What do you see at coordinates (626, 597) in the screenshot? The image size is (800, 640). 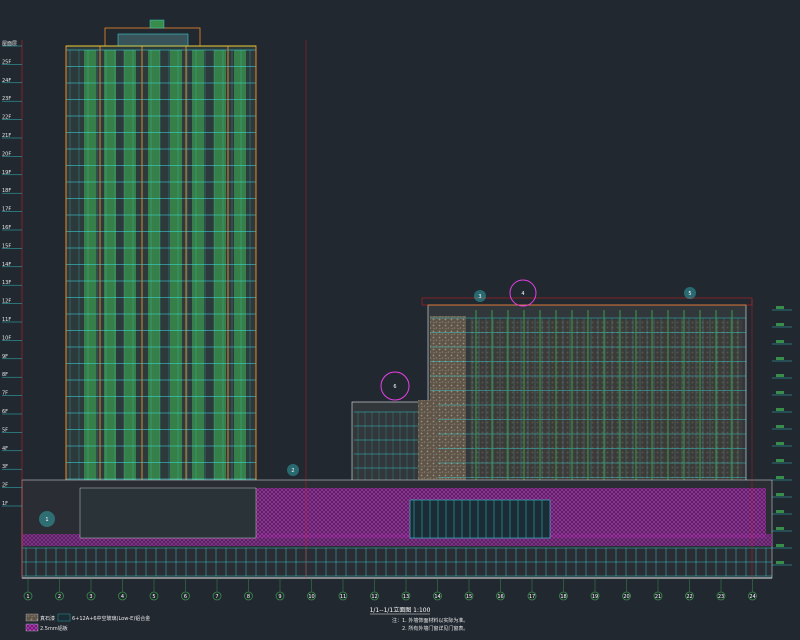 I see `axis-label: 20` at bounding box center [626, 597].